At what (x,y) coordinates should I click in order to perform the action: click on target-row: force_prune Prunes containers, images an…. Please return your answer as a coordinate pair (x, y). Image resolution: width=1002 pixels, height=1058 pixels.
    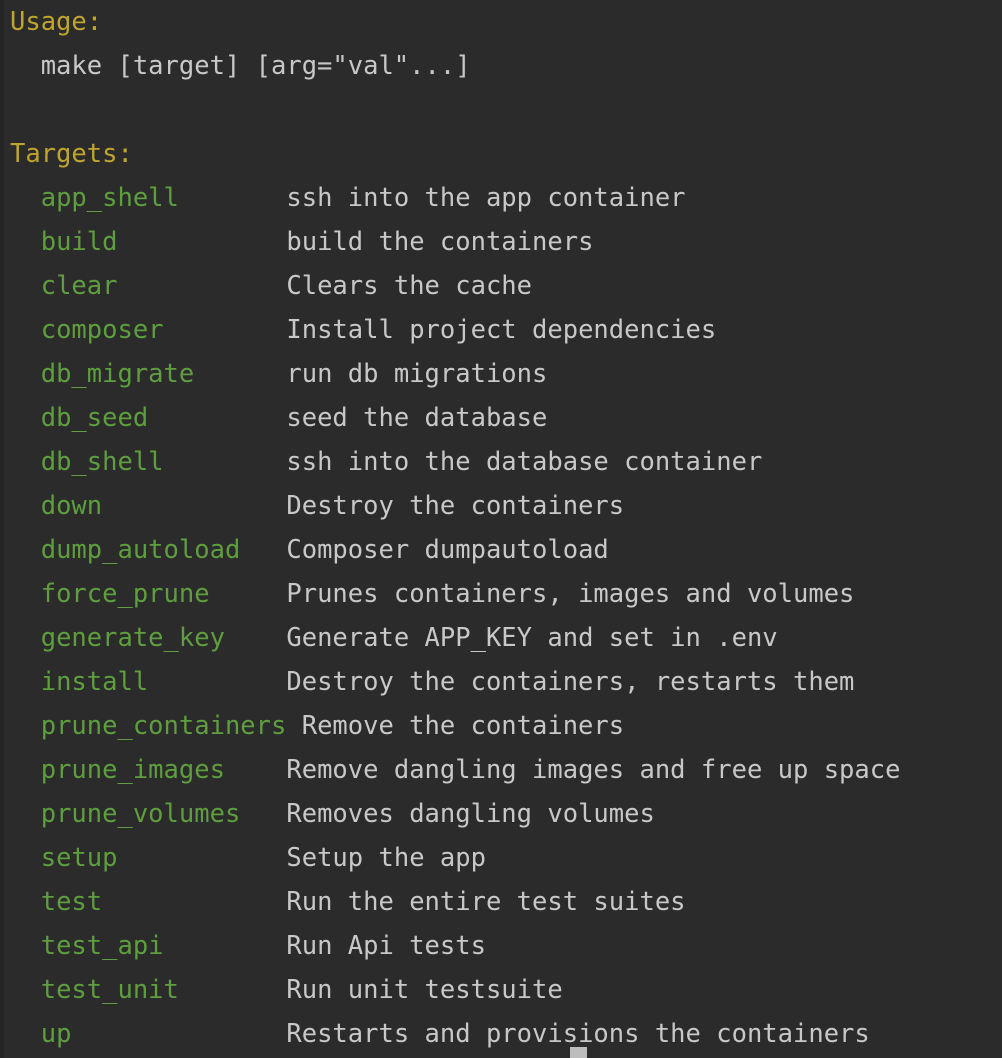
    Looking at the image, I should click on (501, 594).